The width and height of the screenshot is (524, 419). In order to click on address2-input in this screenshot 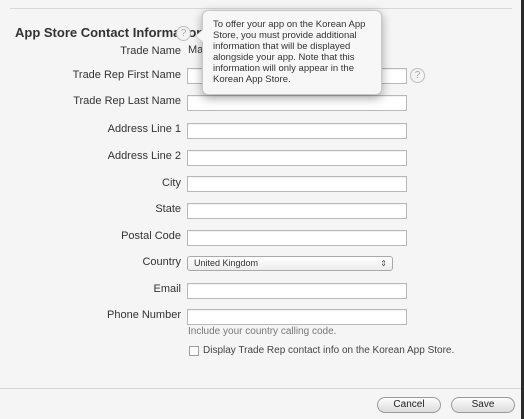, I will do `click(297, 158)`.